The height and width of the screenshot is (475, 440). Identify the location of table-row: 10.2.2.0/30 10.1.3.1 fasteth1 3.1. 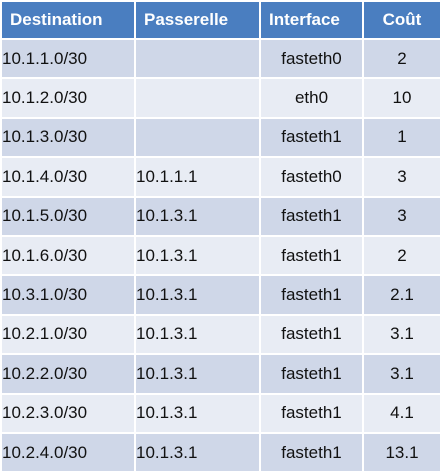
(220, 374).